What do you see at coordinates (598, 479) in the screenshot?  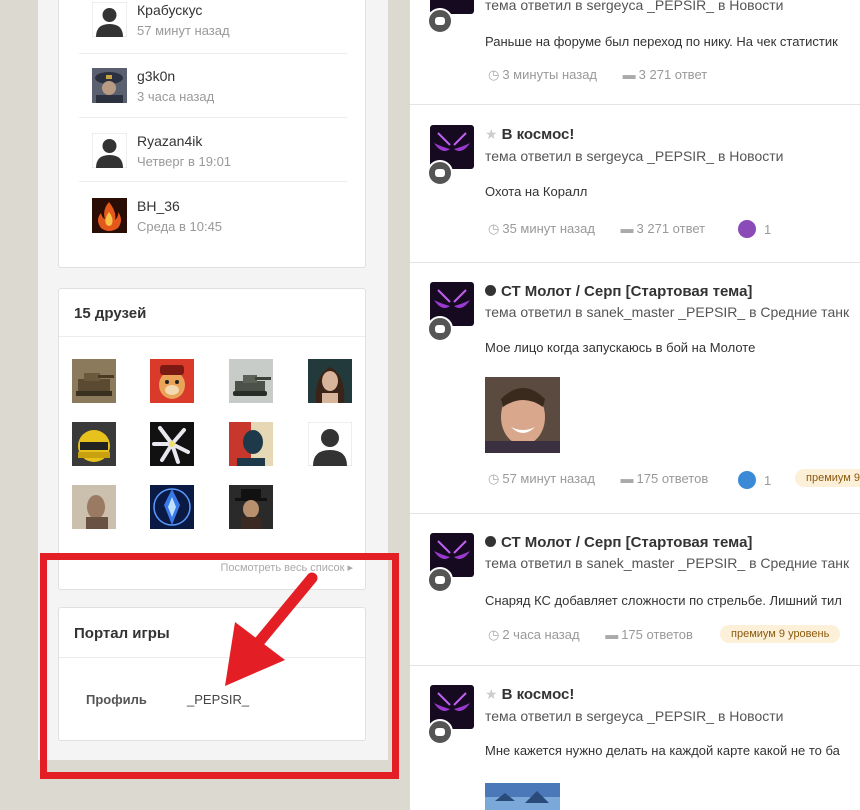 I see `post-meta: ◷ 57 минут назад ▬ 175 ответов` at bounding box center [598, 479].